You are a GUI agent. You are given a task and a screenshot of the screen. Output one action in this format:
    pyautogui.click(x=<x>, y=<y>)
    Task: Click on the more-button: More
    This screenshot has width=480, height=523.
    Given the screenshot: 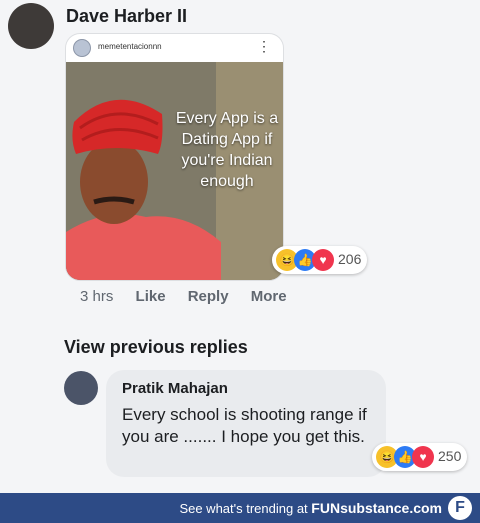 What is the action you would take?
    pyautogui.click(x=269, y=296)
    